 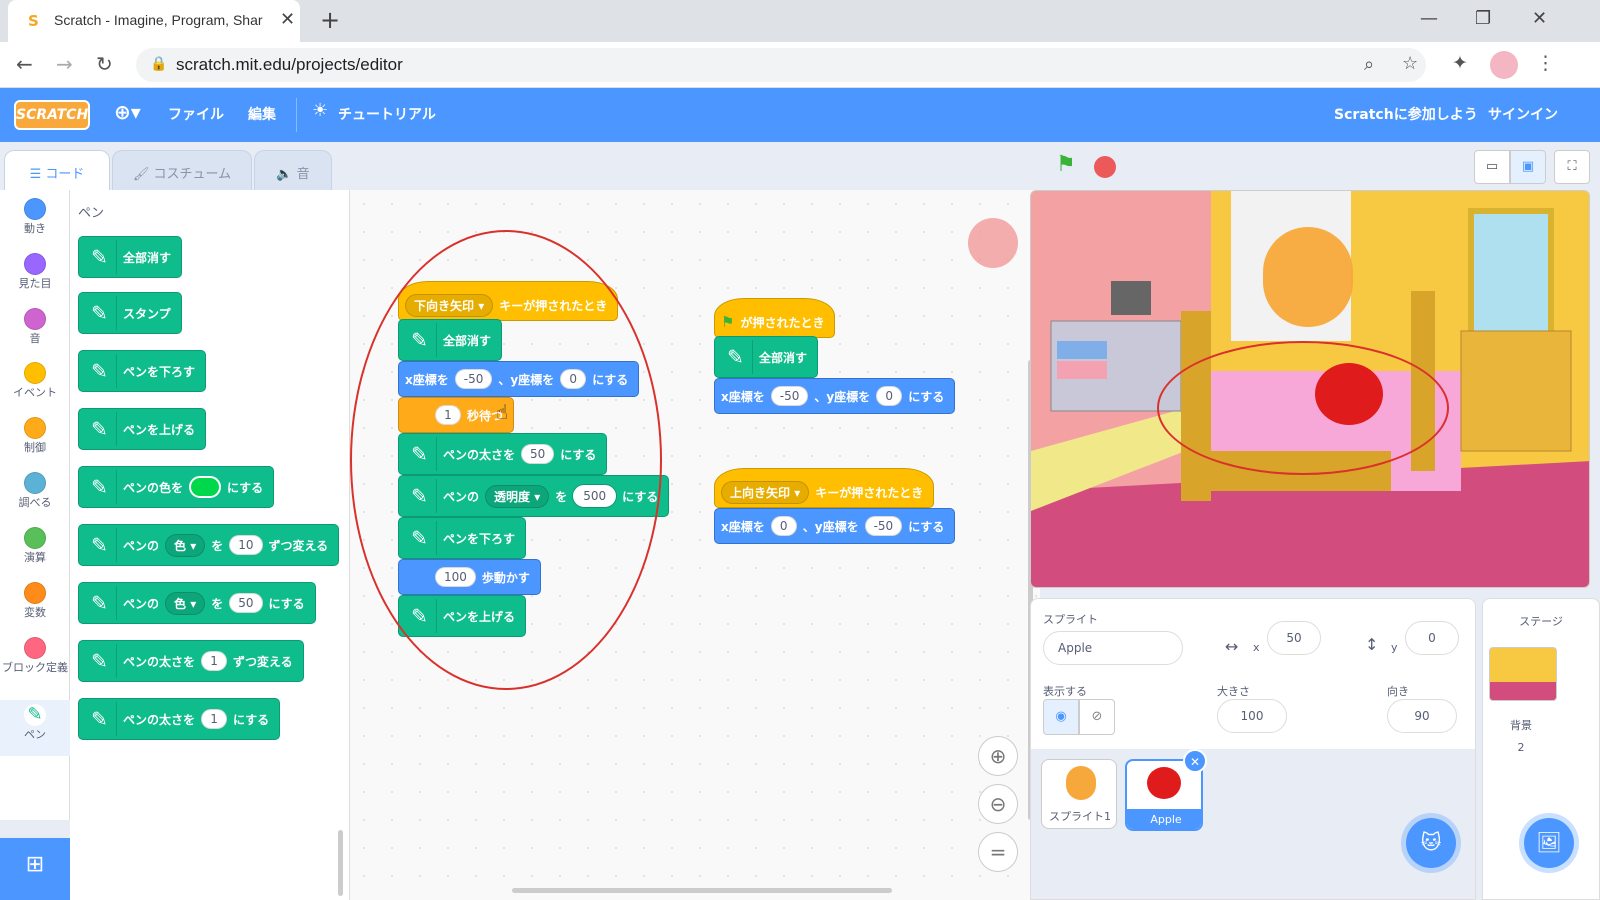 I want to click on key-dropdown: 上向き矢印 ▾, so click(x=765, y=492).